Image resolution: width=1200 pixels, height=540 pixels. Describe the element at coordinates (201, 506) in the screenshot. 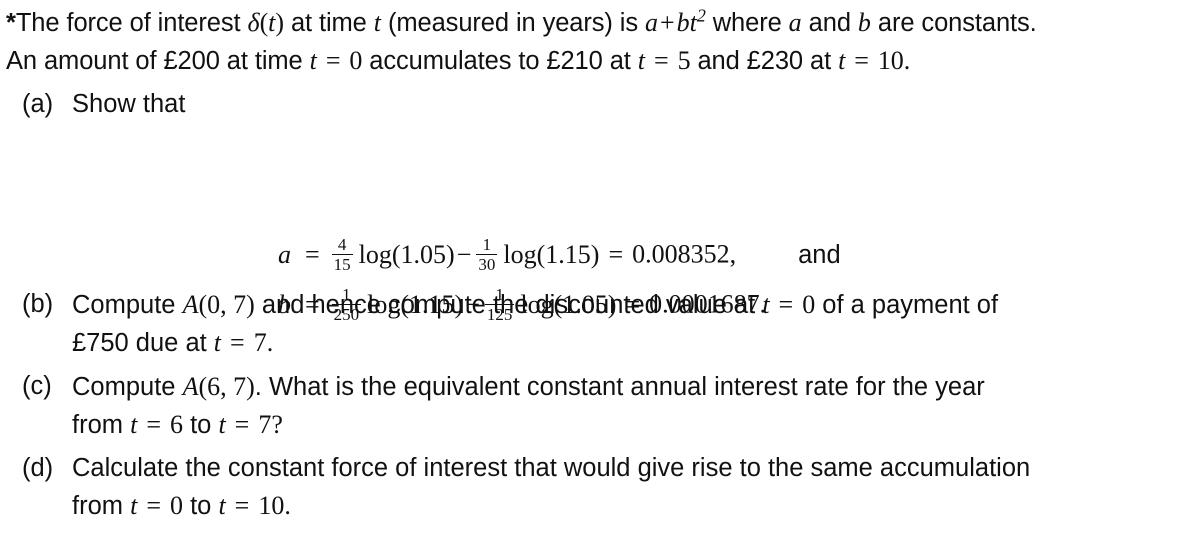

I see `part-d-text-3: to` at that location.